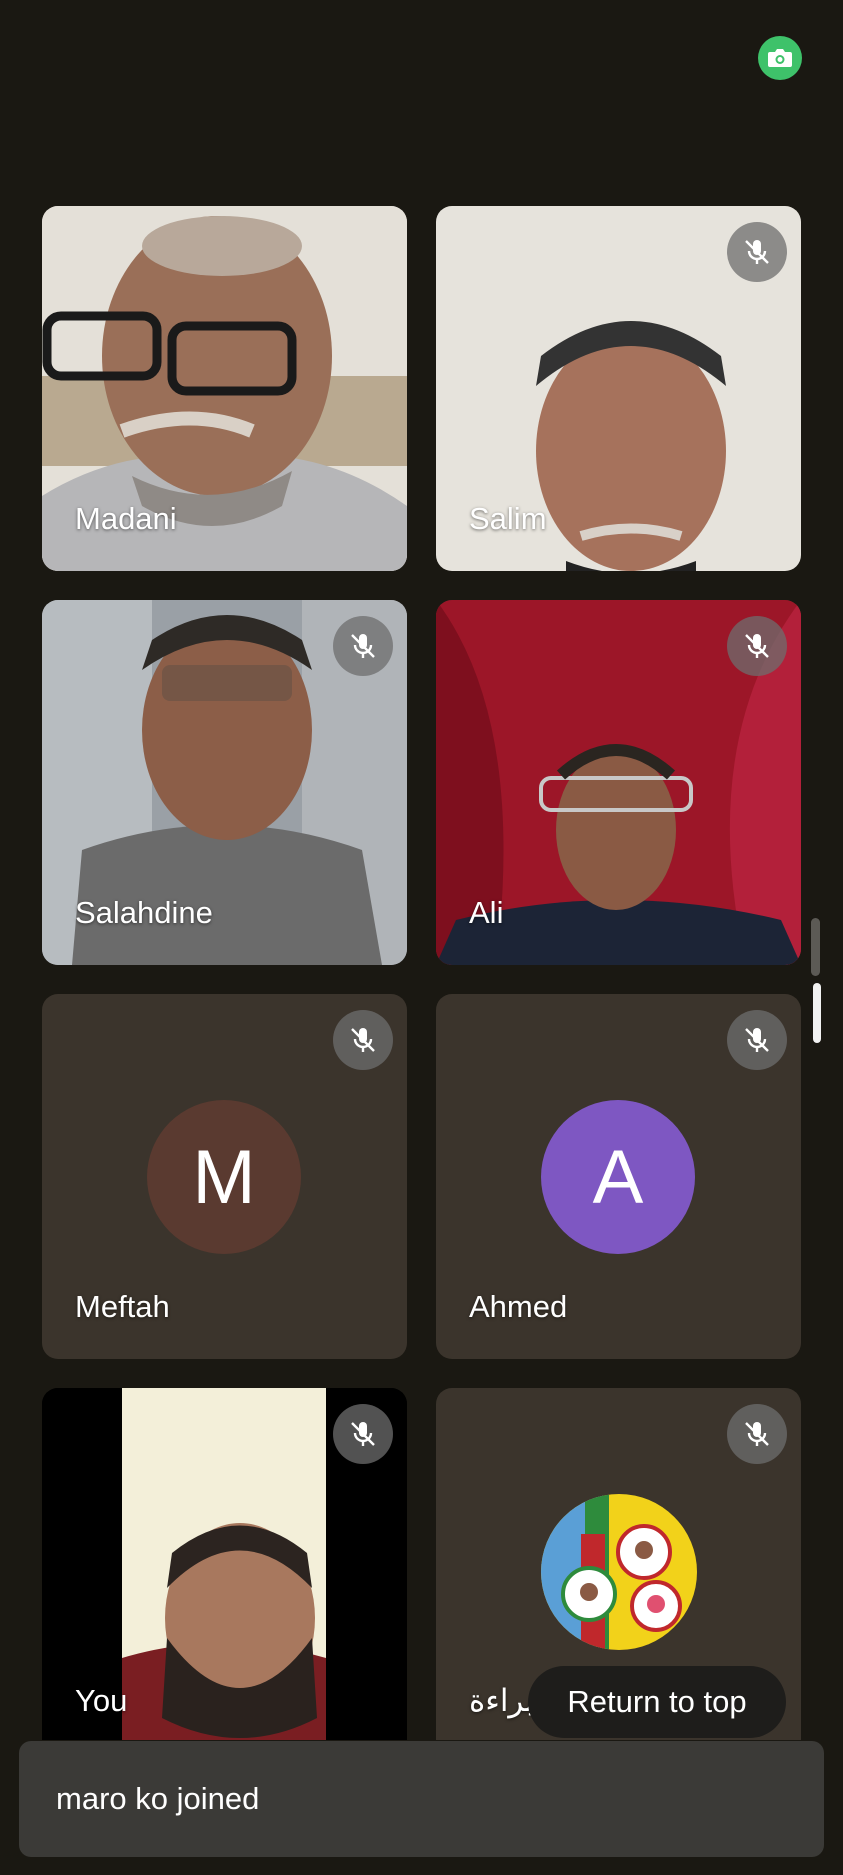 This screenshot has width=843, height=1875. I want to click on return-to-top-label: Return to top, so click(657, 1701).